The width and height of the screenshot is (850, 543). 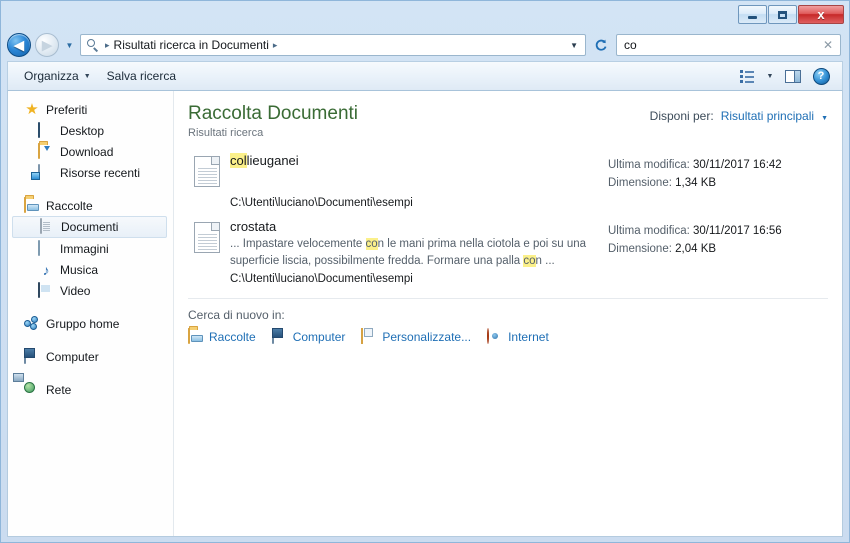 I want to click on sidebar-label: Download, so click(x=87, y=151).